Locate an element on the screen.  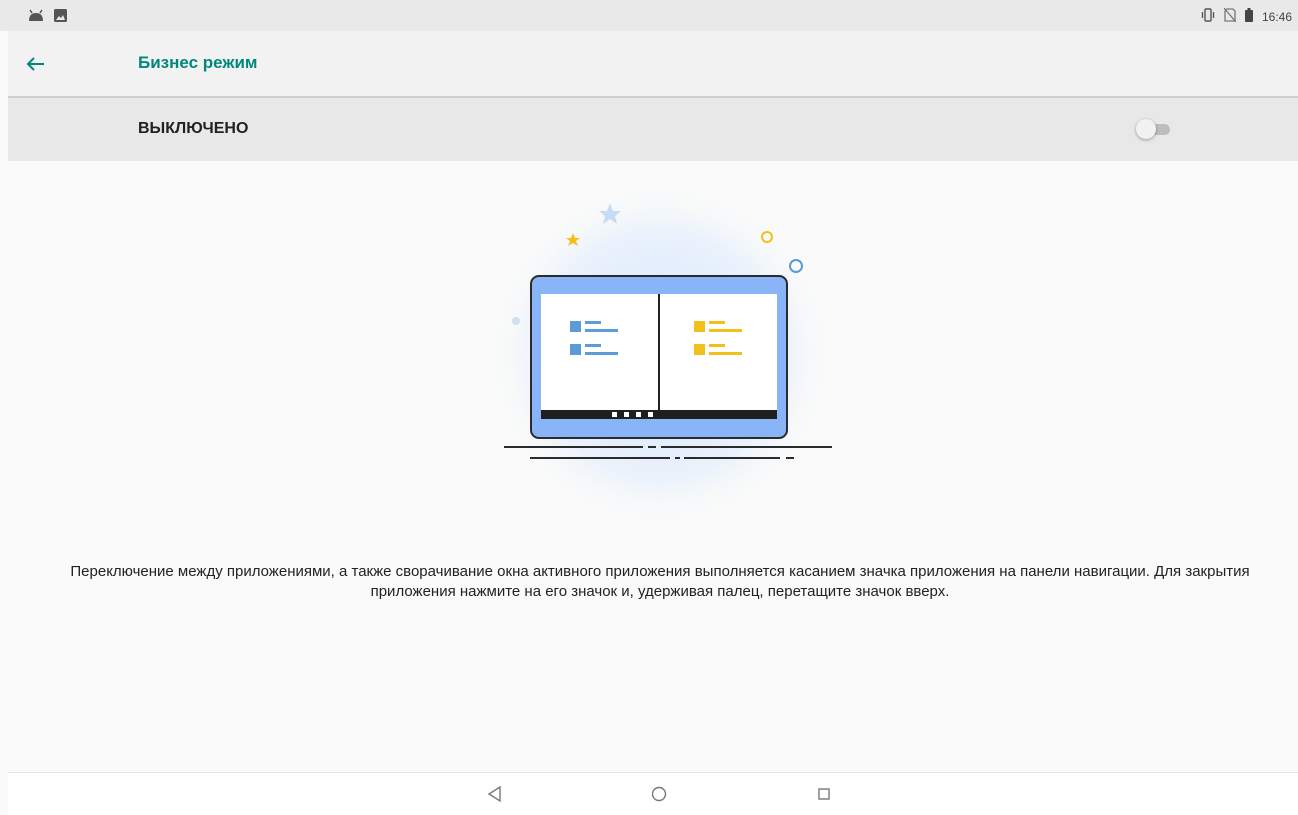
split-screen-tablet-icon is located at coordinates (660, 355).